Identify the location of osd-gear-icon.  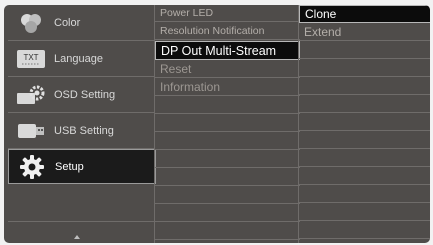
(31, 95).